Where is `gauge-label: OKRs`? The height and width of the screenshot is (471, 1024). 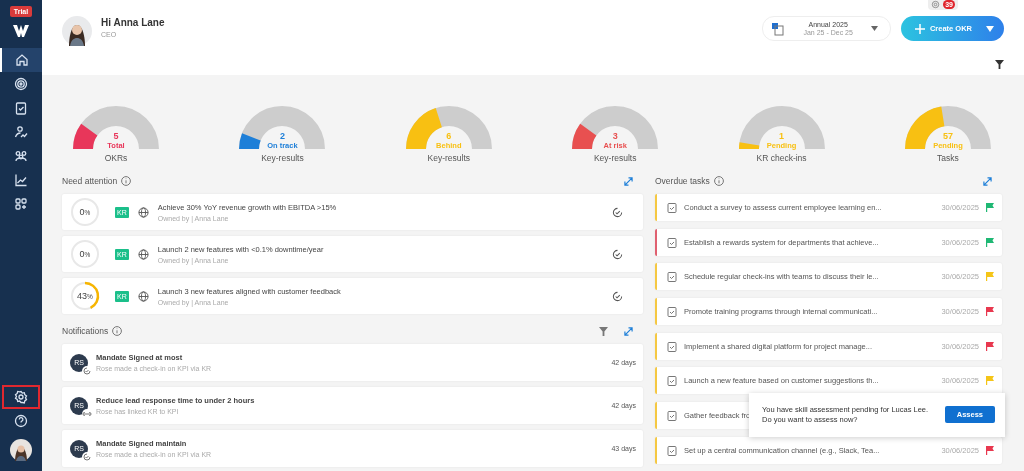 gauge-label: OKRs is located at coordinates (116, 158).